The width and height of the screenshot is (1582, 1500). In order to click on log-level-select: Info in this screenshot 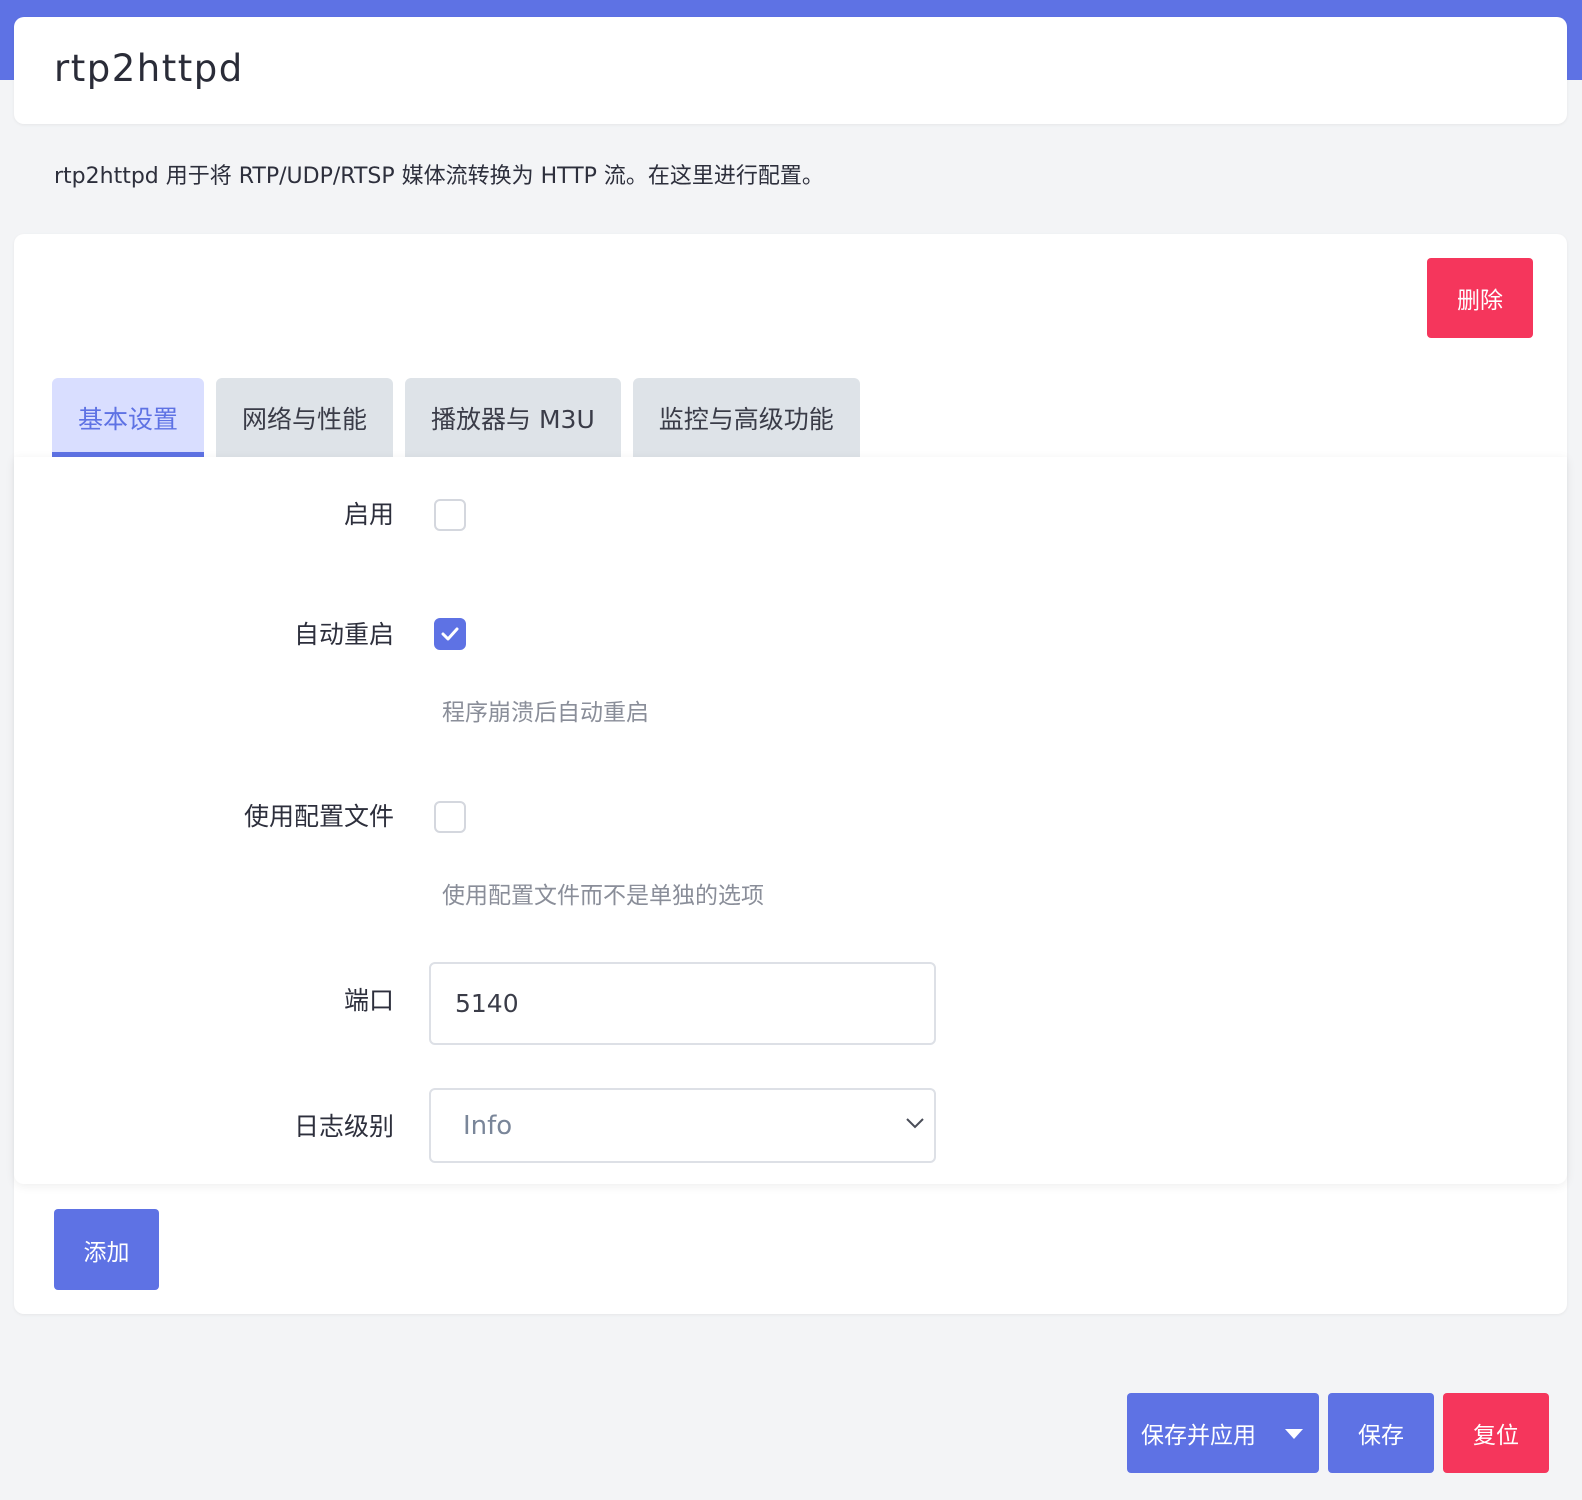, I will do `click(682, 1125)`.